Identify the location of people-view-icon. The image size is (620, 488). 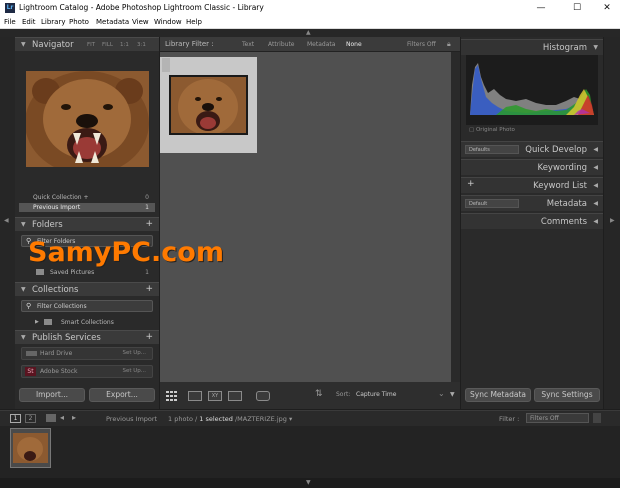
(263, 396).